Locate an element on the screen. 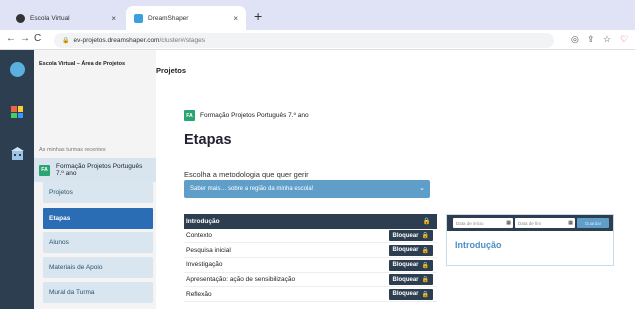 This screenshot has width=635, height=309. stage-row: Pesquisa inicial Bloquear 🔒 is located at coordinates (310, 251).